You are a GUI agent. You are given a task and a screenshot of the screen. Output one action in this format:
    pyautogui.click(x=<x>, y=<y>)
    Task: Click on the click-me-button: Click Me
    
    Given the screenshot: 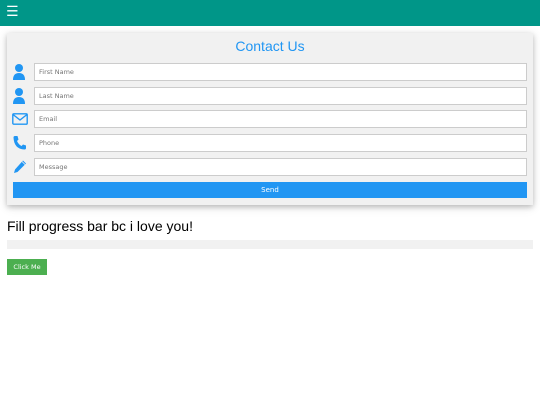 What is the action you would take?
    pyautogui.click(x=27, y=267)
    